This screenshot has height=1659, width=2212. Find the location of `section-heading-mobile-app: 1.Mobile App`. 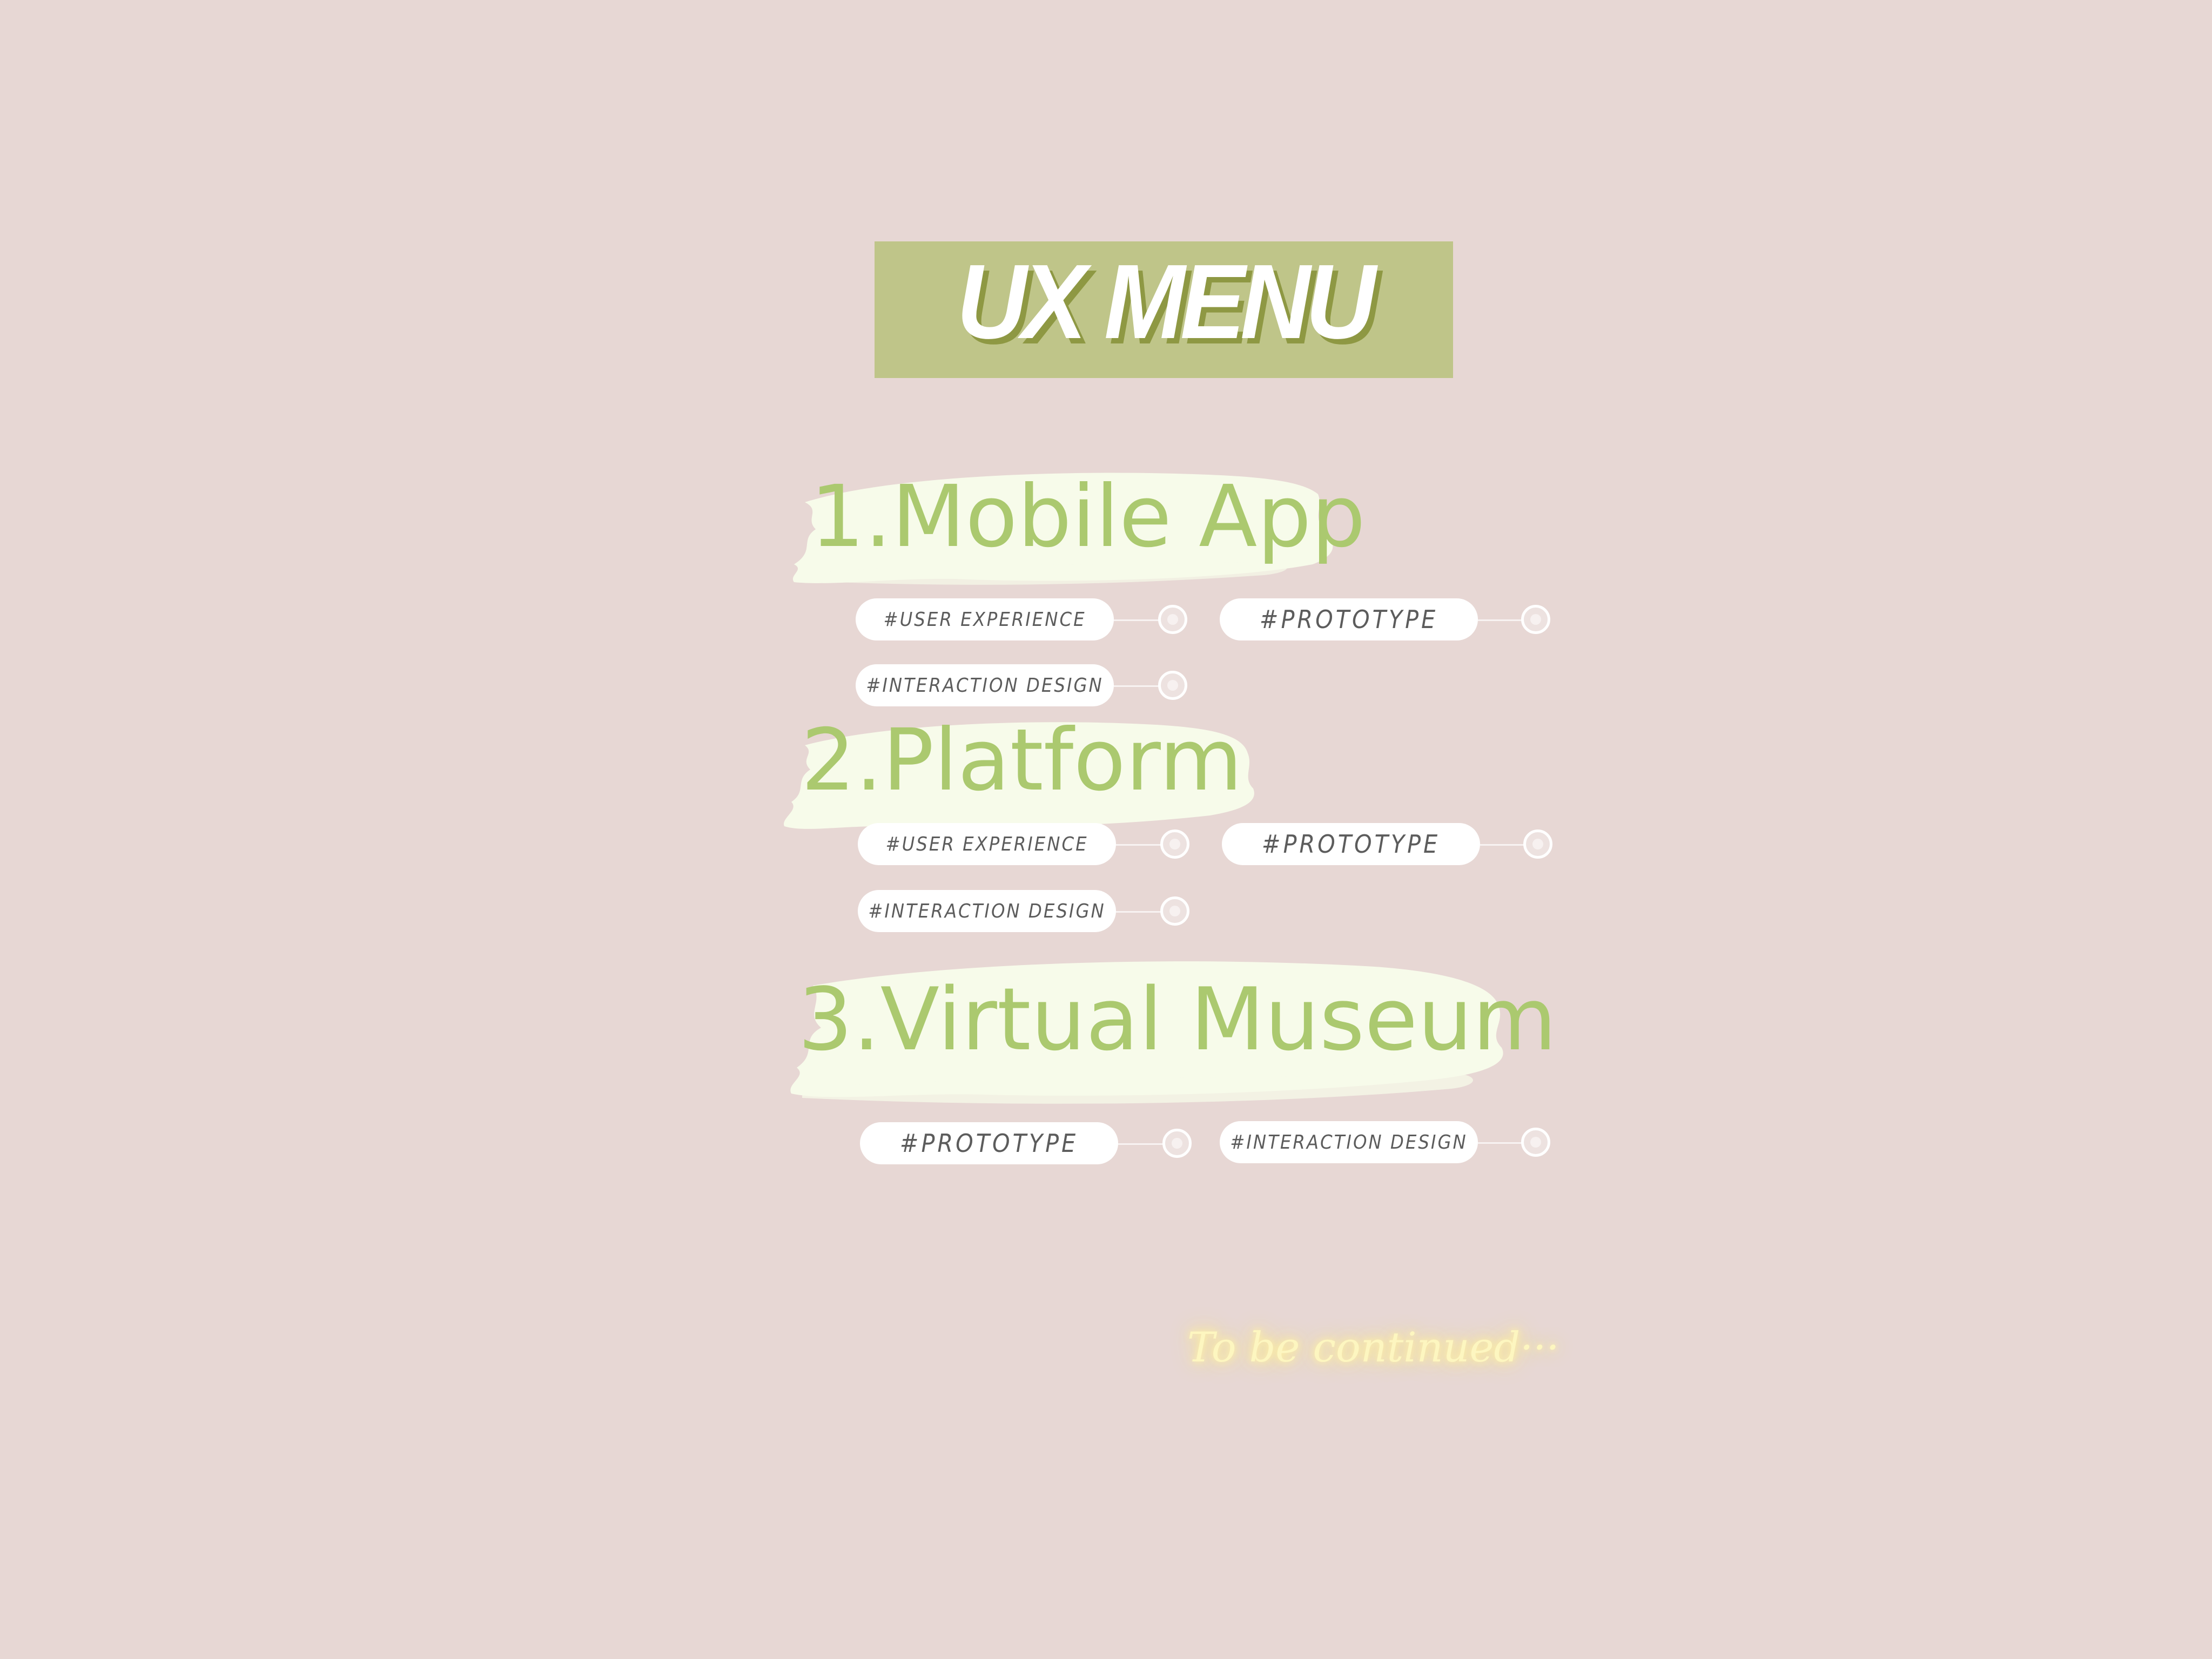

section-heading-mobile-app: 1.Mobile App is located at coordinates (1088, 517).